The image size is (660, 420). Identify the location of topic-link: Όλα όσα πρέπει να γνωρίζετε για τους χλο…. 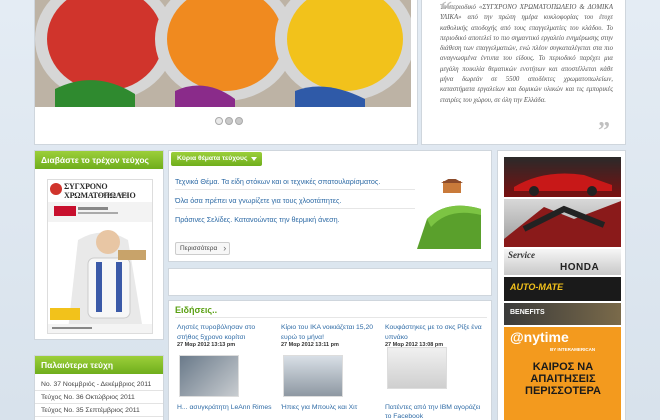
(258, 200).